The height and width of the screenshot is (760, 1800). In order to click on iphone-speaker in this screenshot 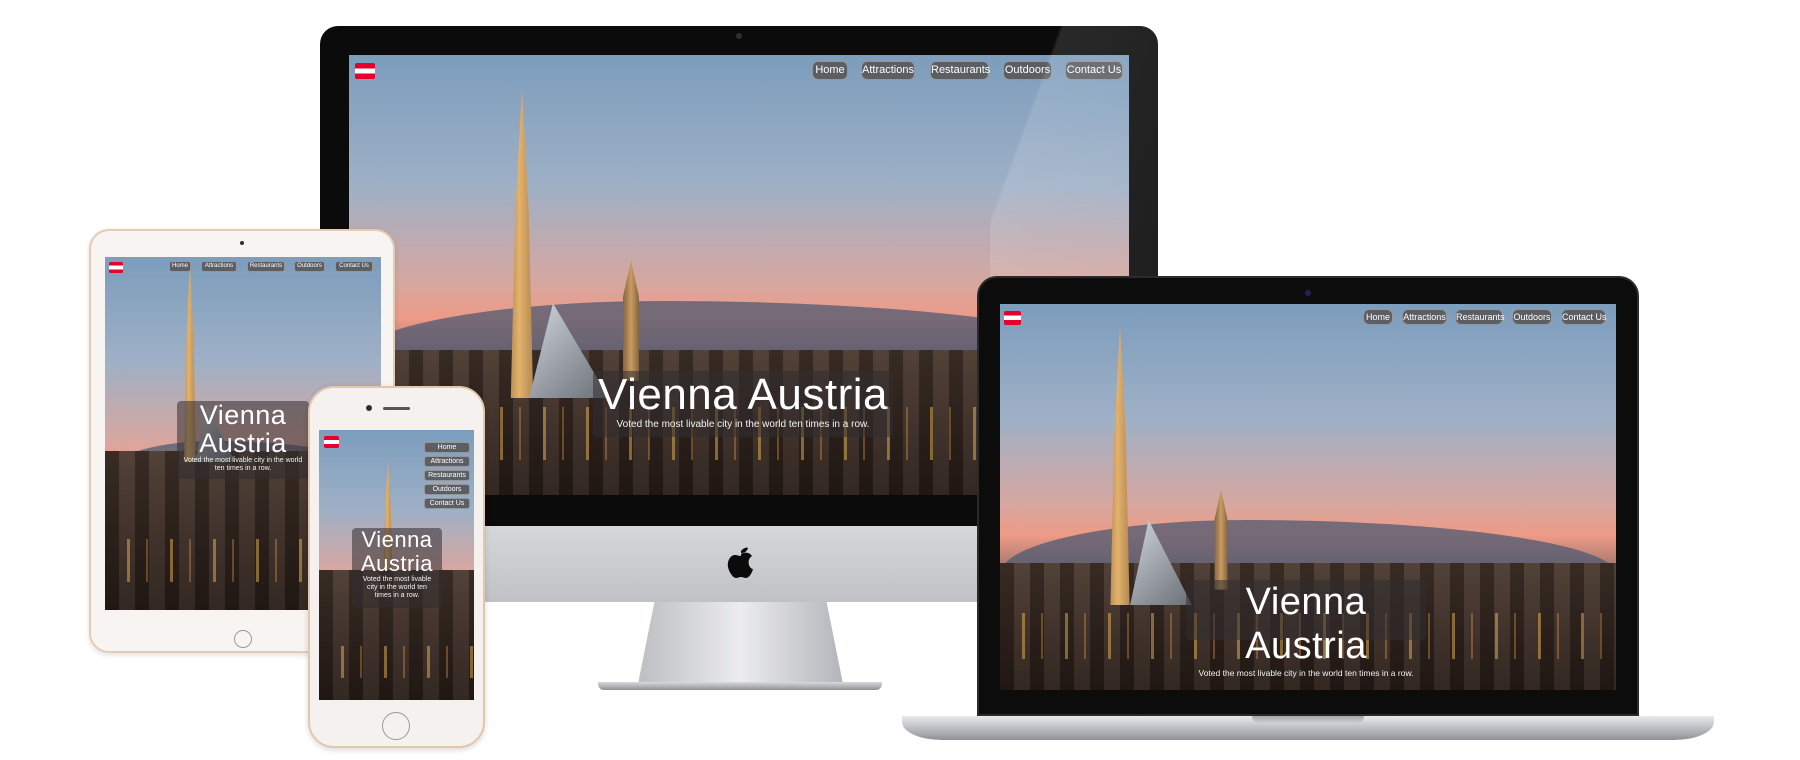, I will do `click(396, 408)`.